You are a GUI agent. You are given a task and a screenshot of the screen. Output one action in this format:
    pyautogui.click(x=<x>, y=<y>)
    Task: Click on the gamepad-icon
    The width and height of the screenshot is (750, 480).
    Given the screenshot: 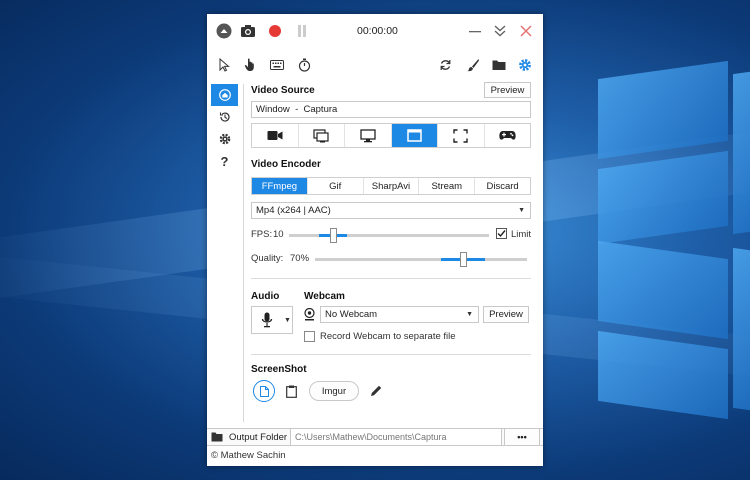 What is the action you would take?
    pyautogui.click(x=507, y=135)
    